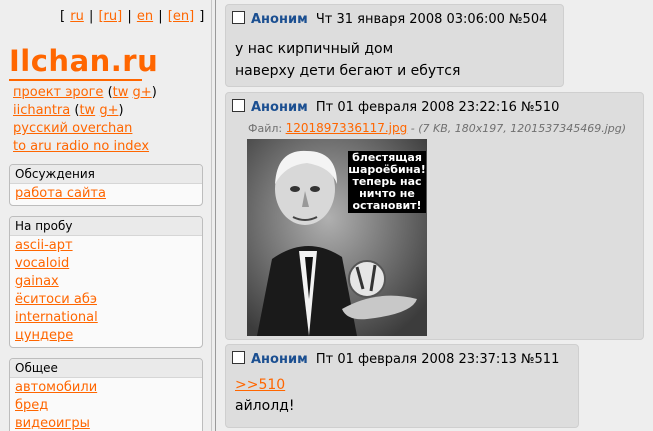 Image resolution: width=653 pixels, height=431 pixels. I want to click on link-radio: to aru radio no index, so click(81, 146).